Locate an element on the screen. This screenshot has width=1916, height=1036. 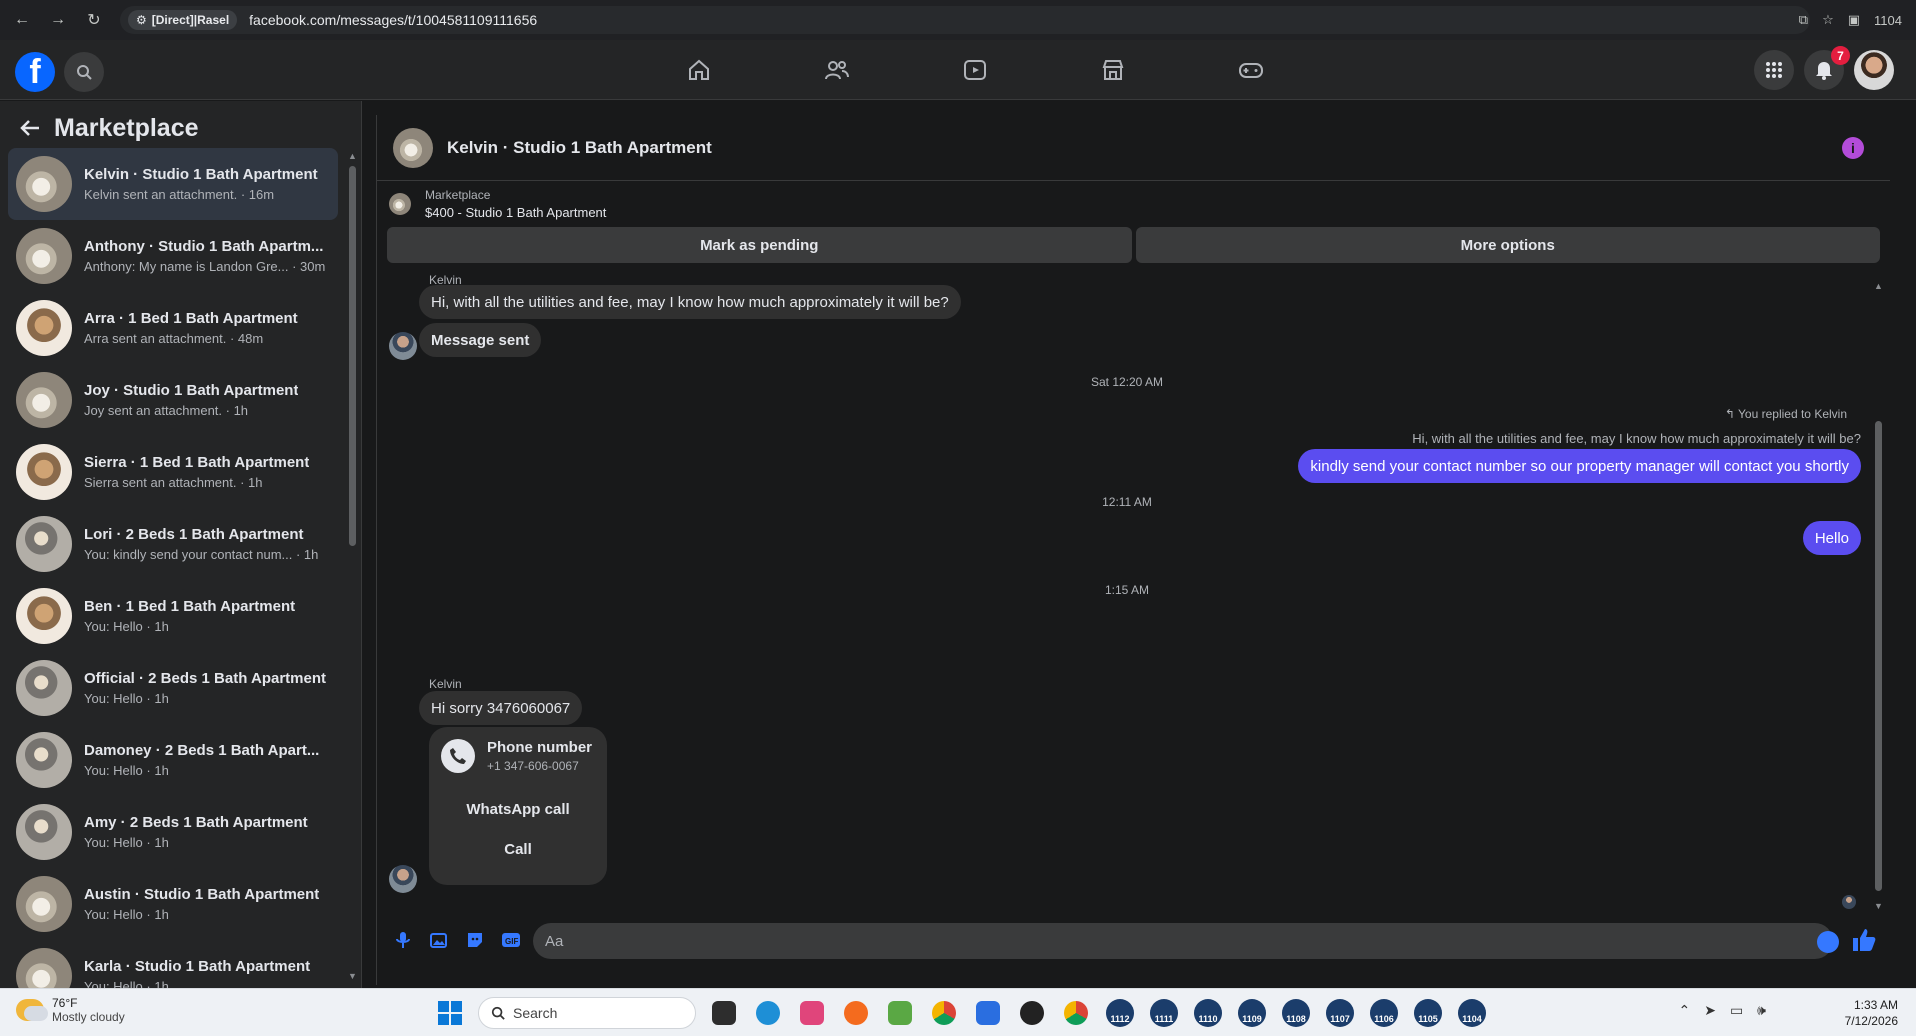
clock: 1:33 AM 7/12/2026 is located at coordinates (1871, 1013).